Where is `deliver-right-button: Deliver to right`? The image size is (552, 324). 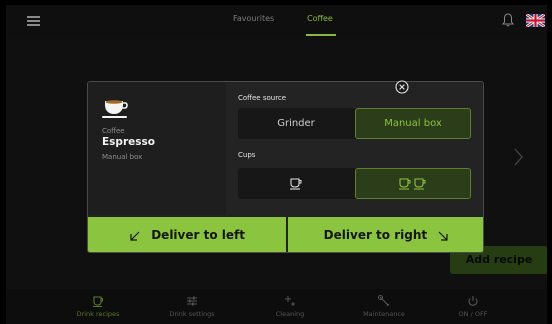 deliver-right-button: Deliver to right is located at coordinates (385, 234).